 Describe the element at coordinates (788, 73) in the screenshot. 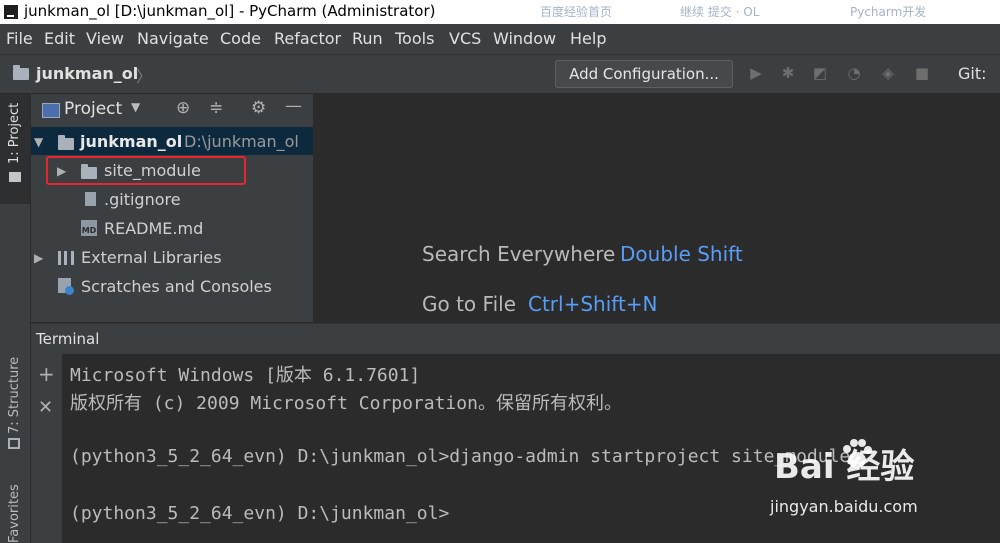

I see `debug-icon: ✱` at that location.